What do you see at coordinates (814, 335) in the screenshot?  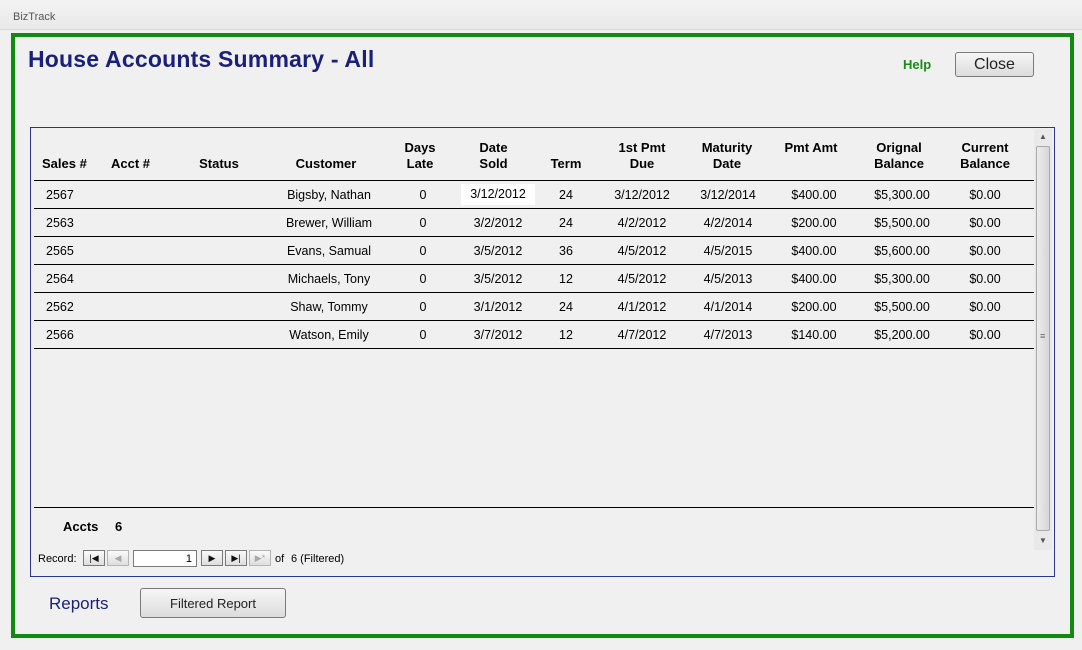 I see `cell-pmt-amt: $140.00` at bounding box center [814, 335].